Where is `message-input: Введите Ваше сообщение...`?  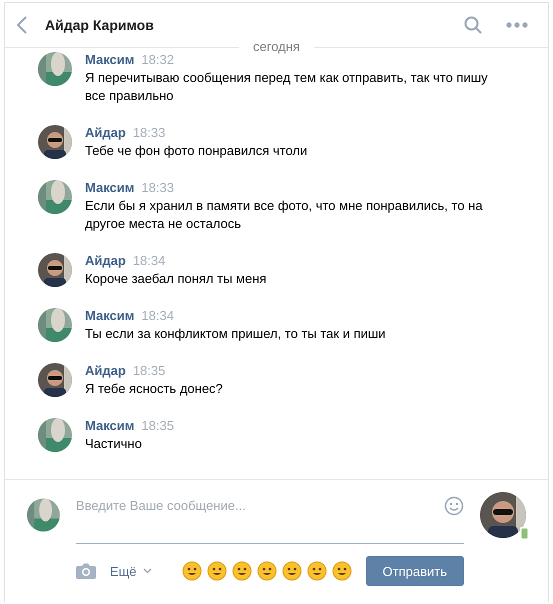
message-input: Введите Ваше сообщение... is located at coordinates (260, 505).